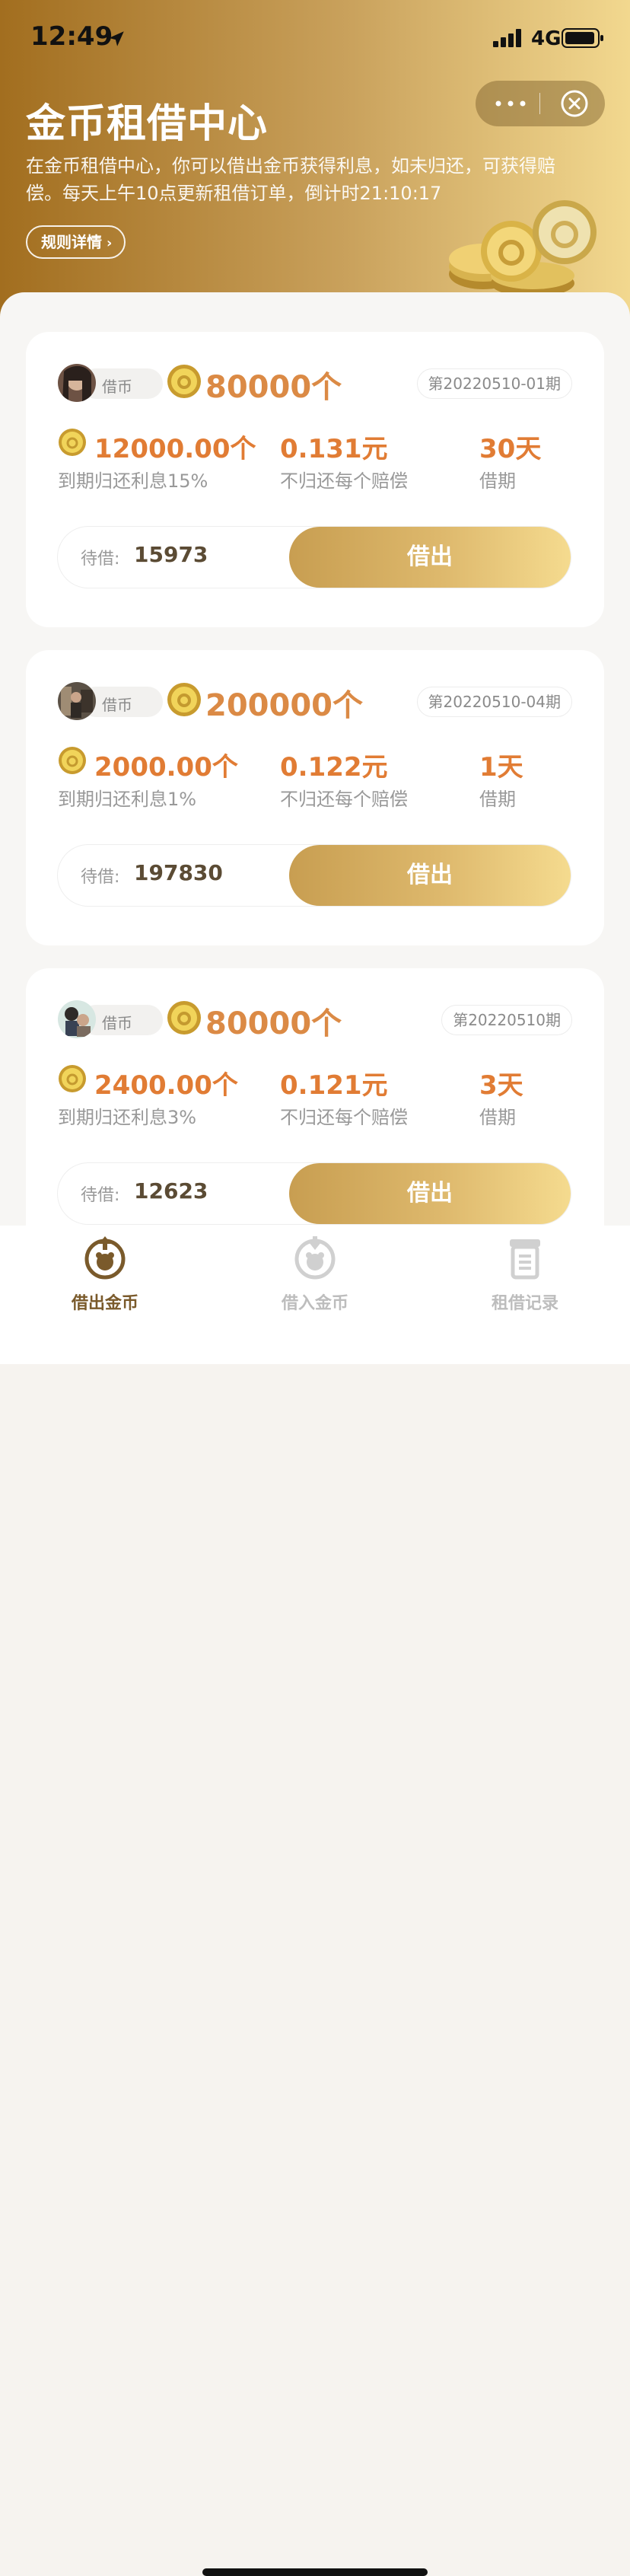 The width and height of the screenshot is (630, 2576). Describe the element at coordinates (546, 38) in the screenshot. I see `network-label: 4G` at that location.